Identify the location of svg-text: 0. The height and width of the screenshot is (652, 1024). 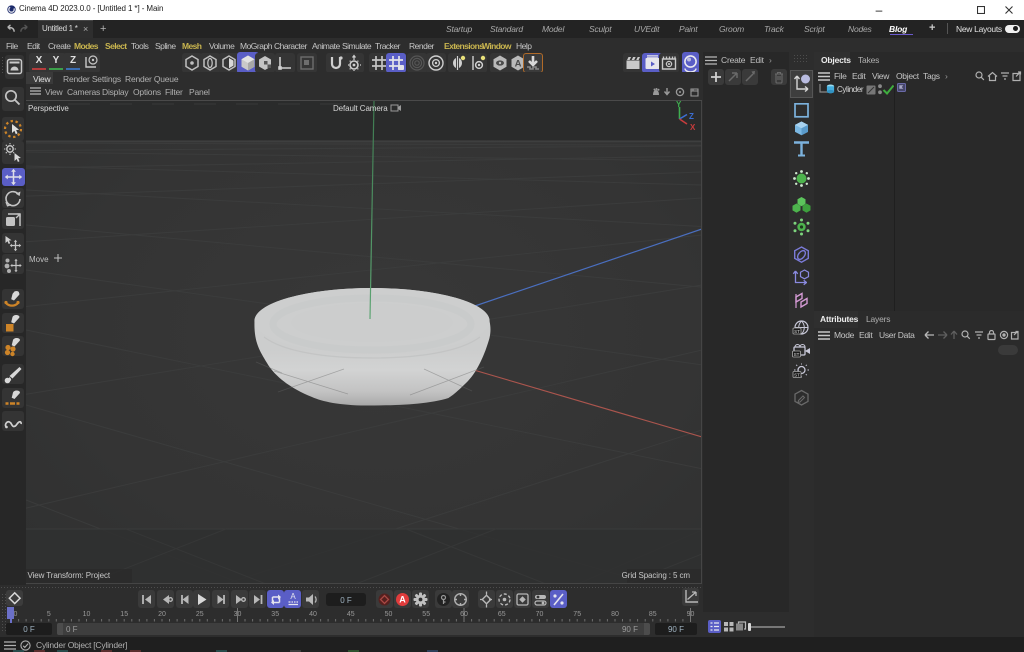
(16, 614).